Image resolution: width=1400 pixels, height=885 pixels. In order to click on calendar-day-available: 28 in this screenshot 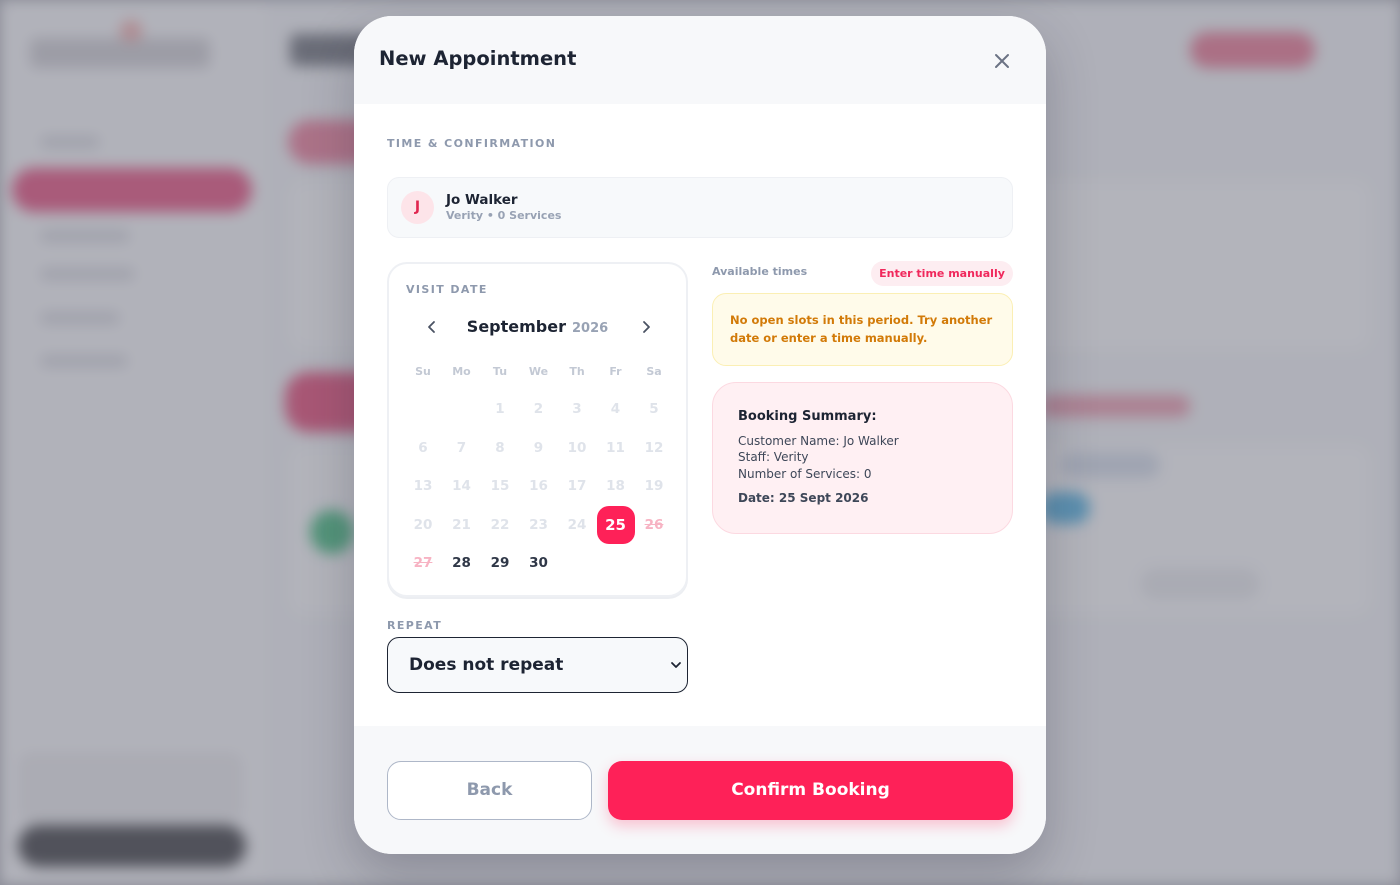, I will do `click(462, 563)`.